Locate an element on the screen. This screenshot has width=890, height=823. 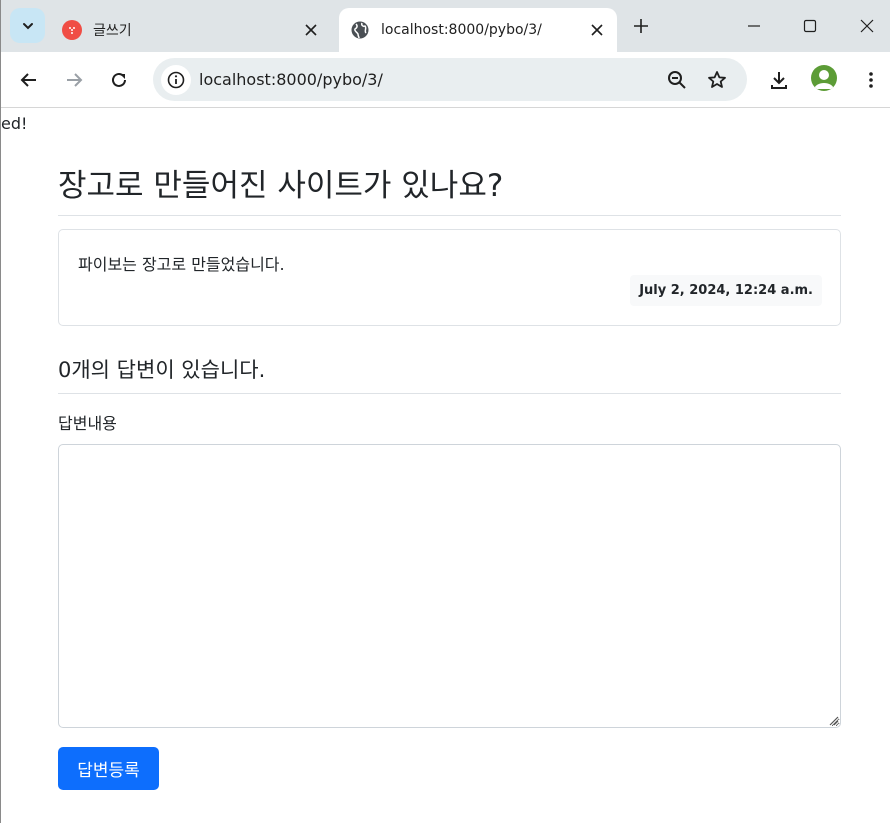
menu-button is located at coordinates (871, 80).